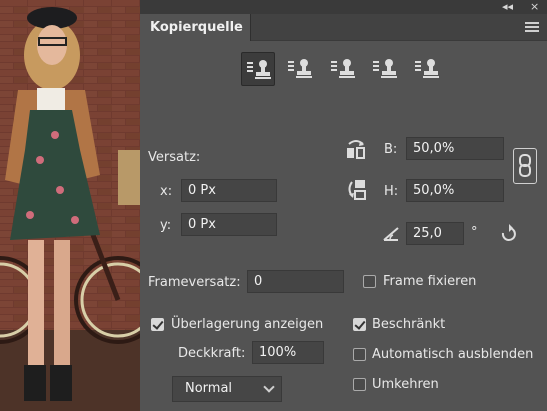  Describe the element at coordinates (288, 352) in the screenshot. I see `opacity-field: 100%` at that location.